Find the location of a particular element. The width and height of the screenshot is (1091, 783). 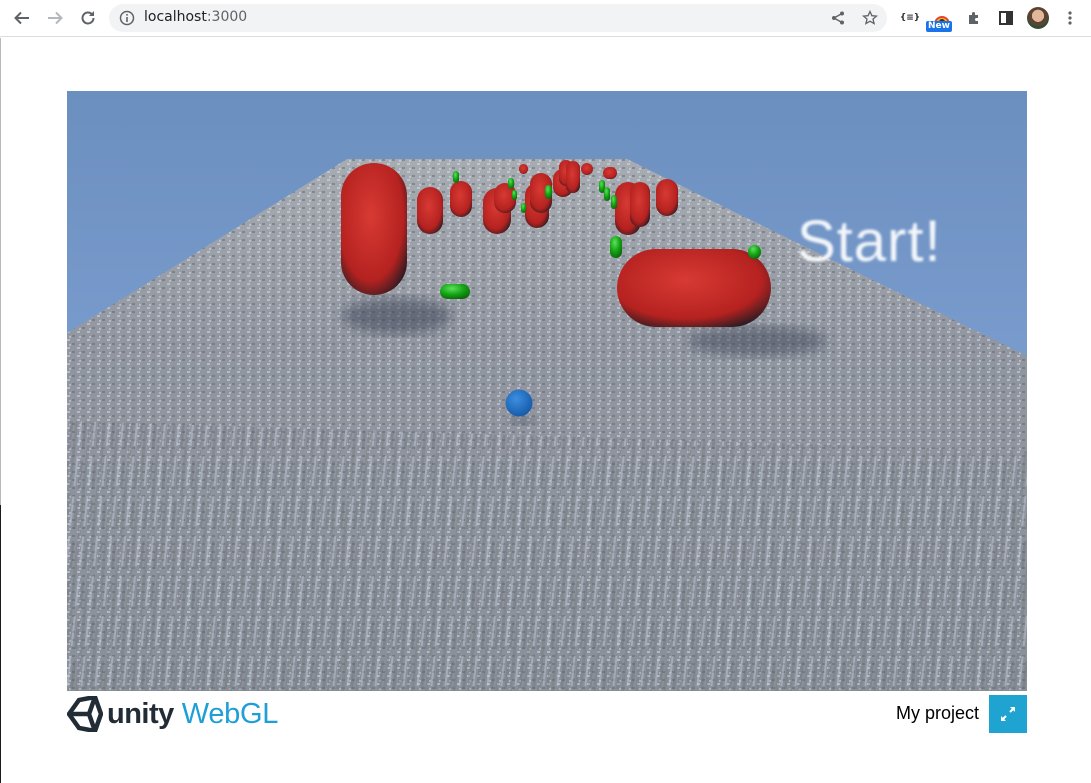

url-text: localhost:3000 is located at coordinates (195, 17).